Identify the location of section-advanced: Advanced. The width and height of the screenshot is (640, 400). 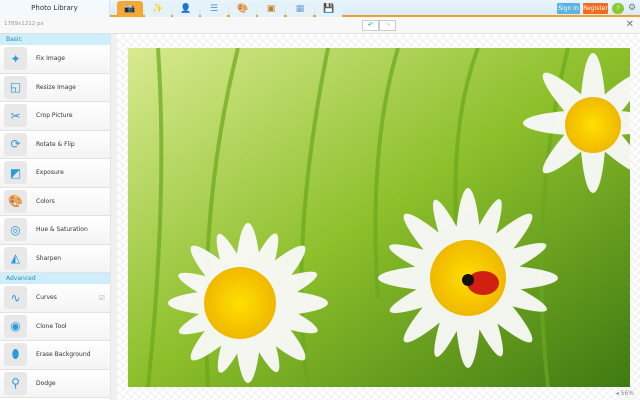
(55, 278).